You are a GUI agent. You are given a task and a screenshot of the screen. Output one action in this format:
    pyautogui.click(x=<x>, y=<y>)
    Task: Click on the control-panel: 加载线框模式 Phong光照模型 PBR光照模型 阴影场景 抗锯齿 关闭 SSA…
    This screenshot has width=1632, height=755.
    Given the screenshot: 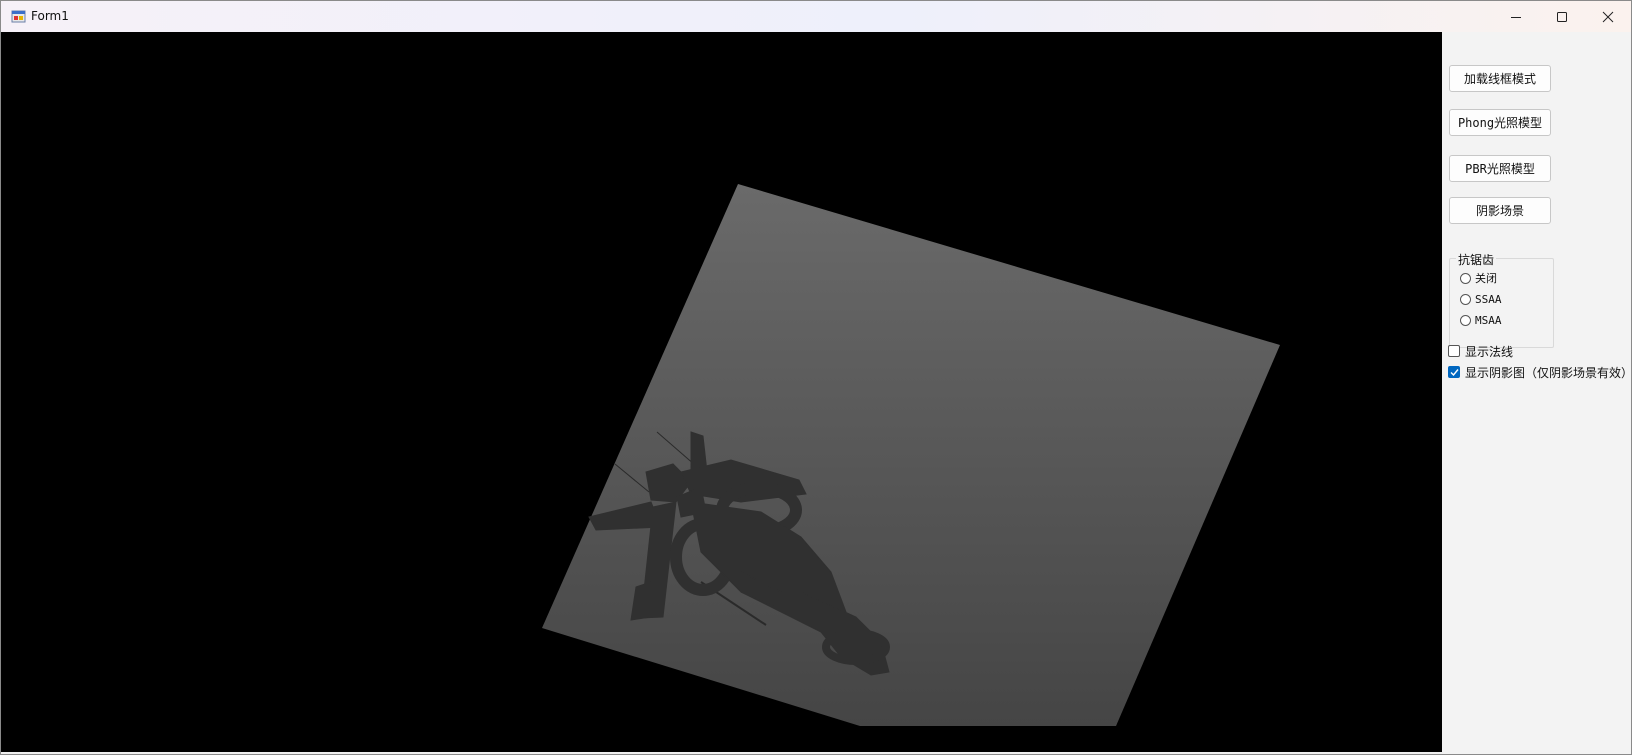 What is the action you would take?
    pyautogui.click(x=1537, y=393)
    